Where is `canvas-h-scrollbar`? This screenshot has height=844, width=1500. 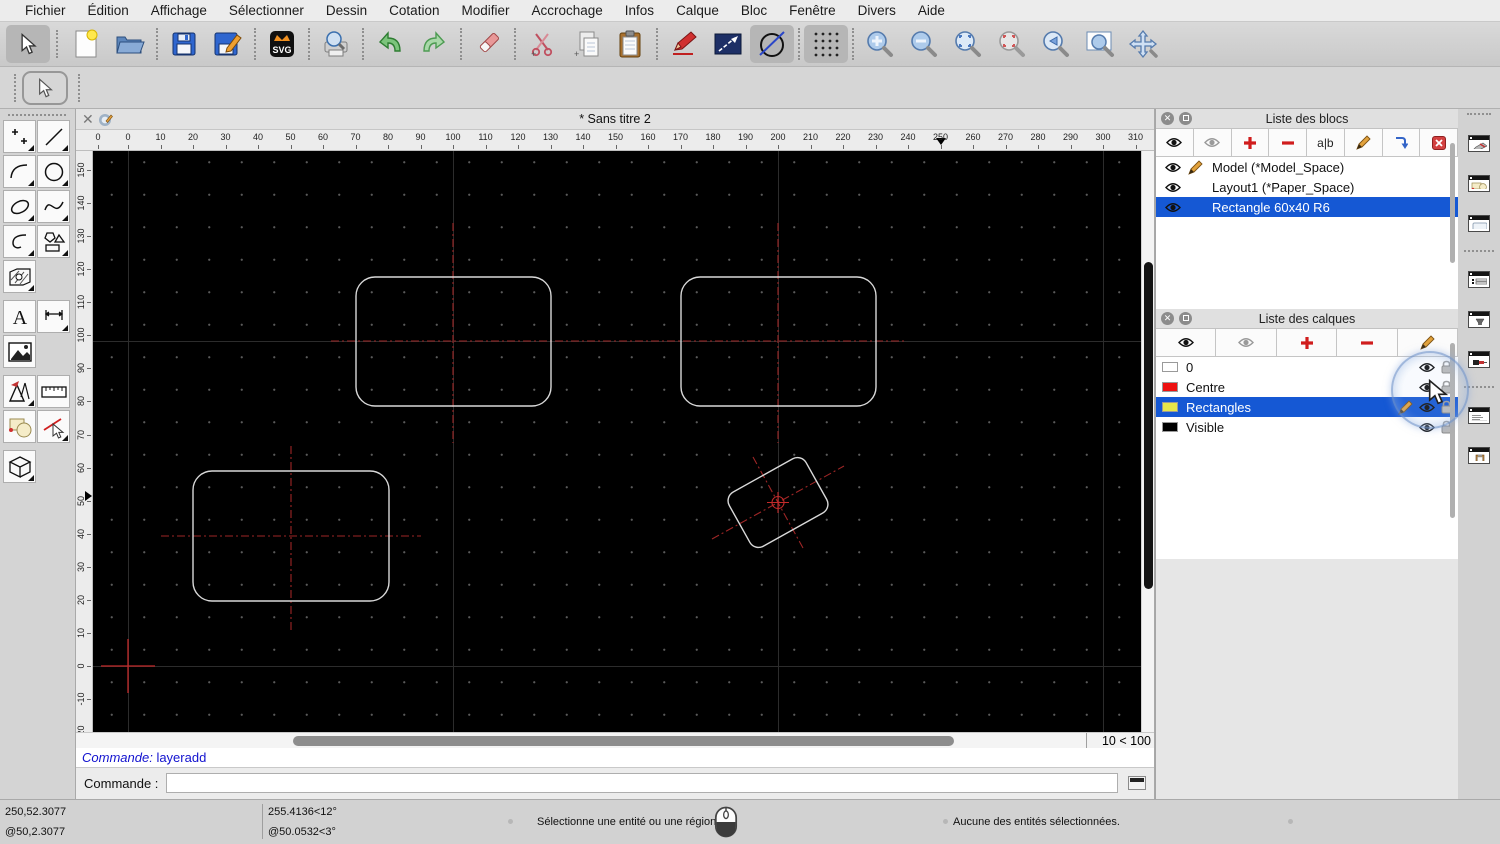
canvas-h-scrollbar is located at coordinates (581, 740).